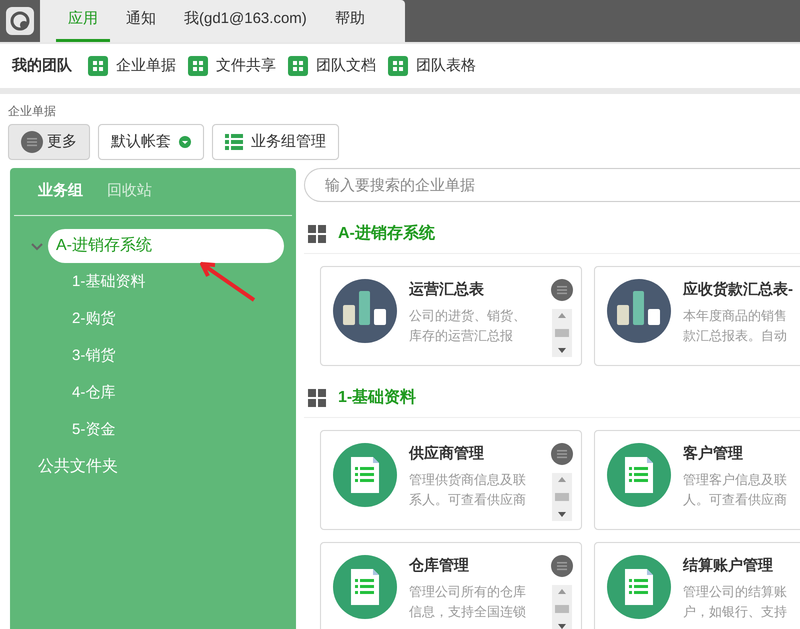 The width and height of the screenshot is (800, 629). Describe the element at coordinates (234, 142) in the screenshot. I see `list-icon` at that location.